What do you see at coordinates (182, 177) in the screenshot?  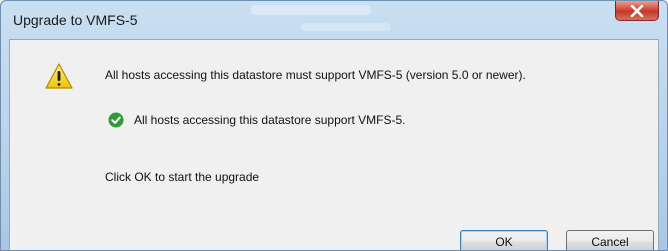 I see `instruction-message: Click OK to start the upgrade` at bounding box center [182, 177].